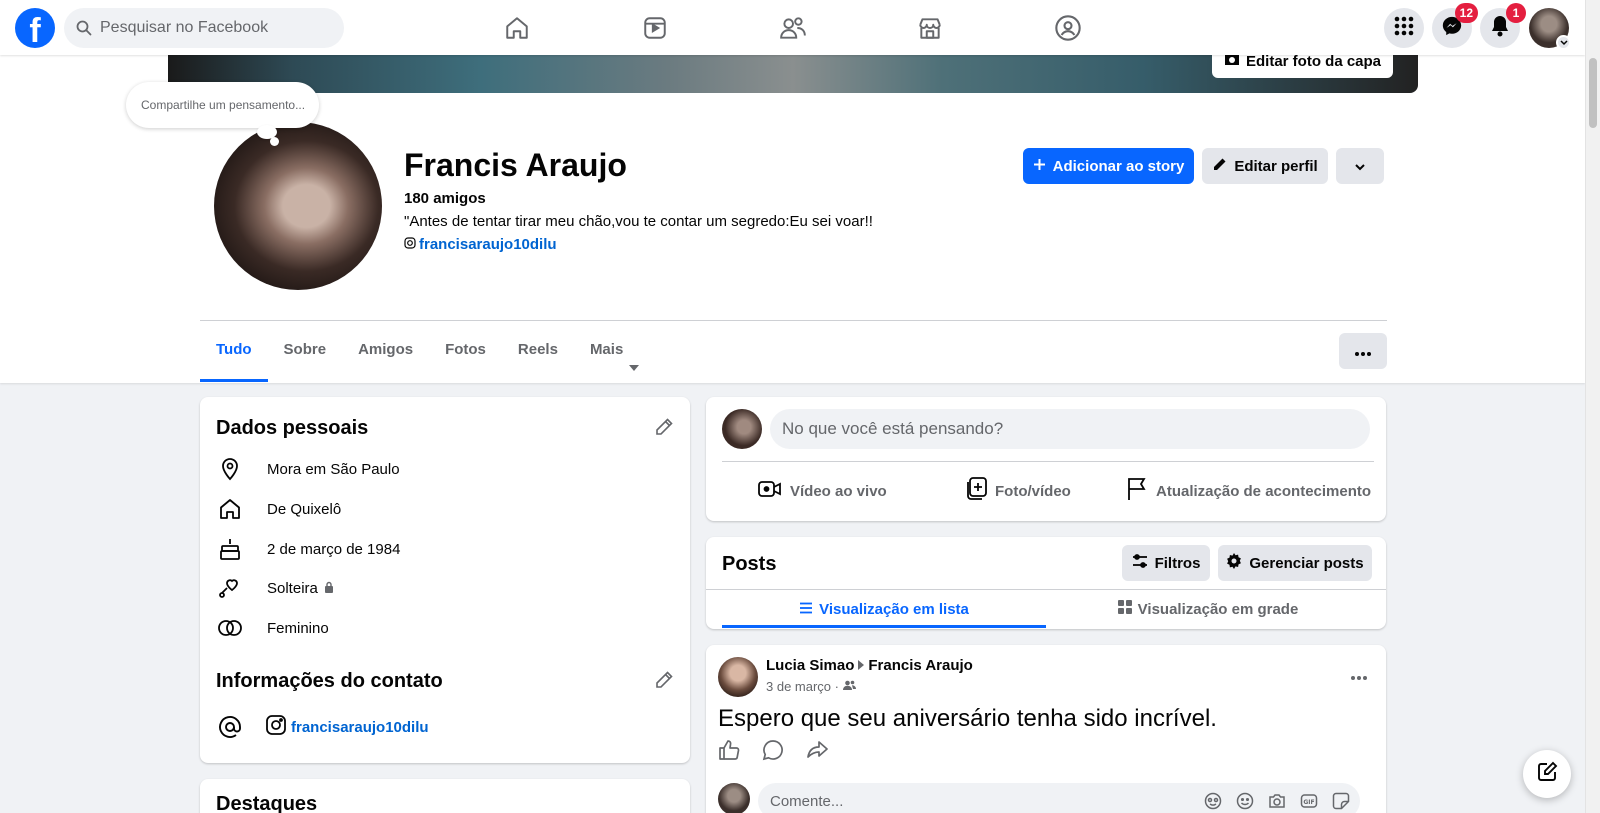 Image resolution: width=1600 pixels, height=813 pixels. What do you see at coordinates (298, 628) in the screenshot?
I see `detail-text: Feminino` at bounding box center [298, 628].